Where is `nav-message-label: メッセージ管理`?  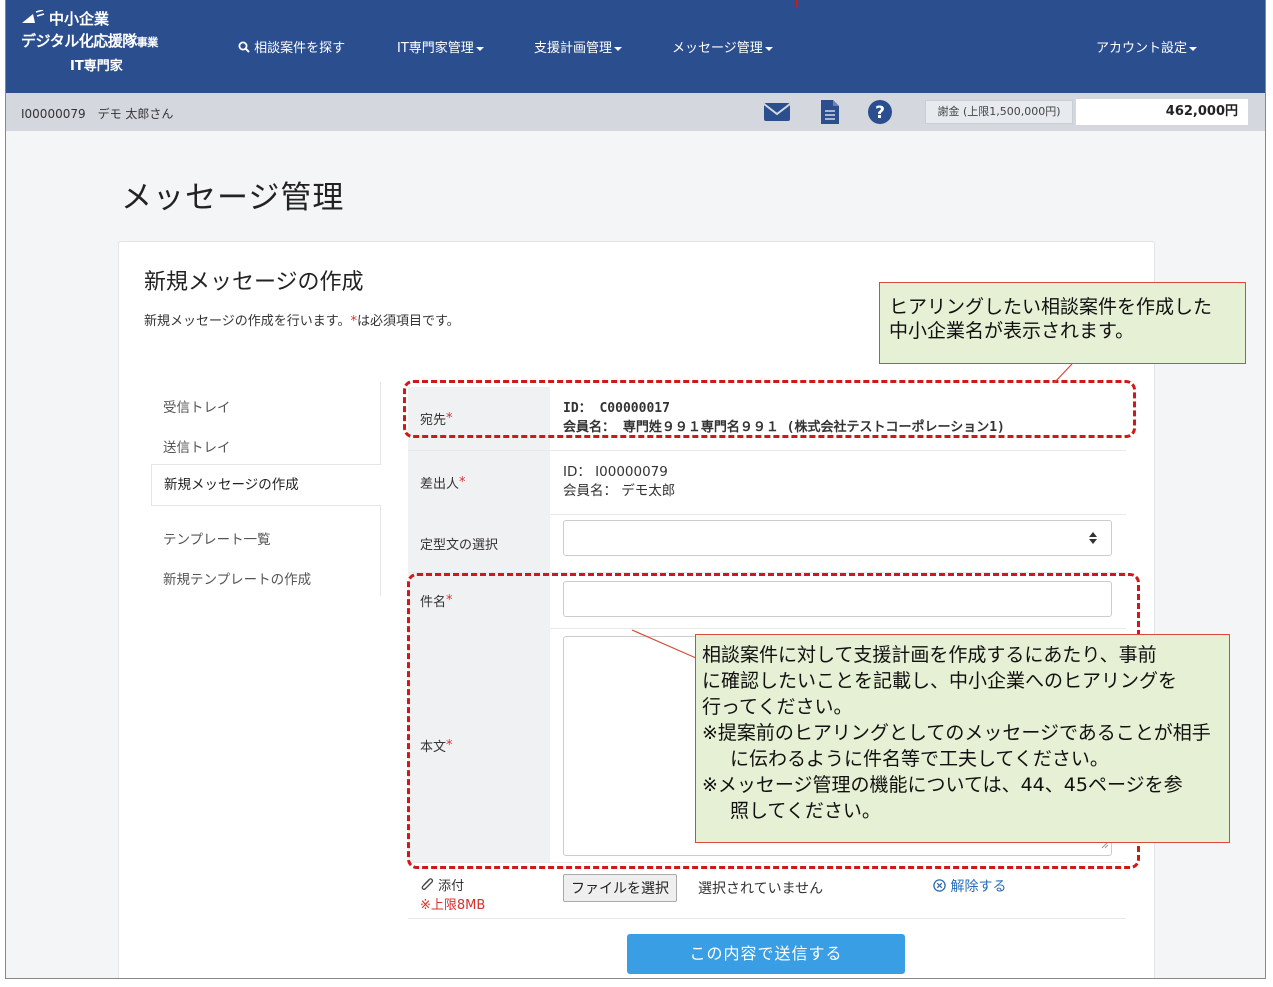 nav-message-label: メッセージ管理 is located at coordinates (717, 48).